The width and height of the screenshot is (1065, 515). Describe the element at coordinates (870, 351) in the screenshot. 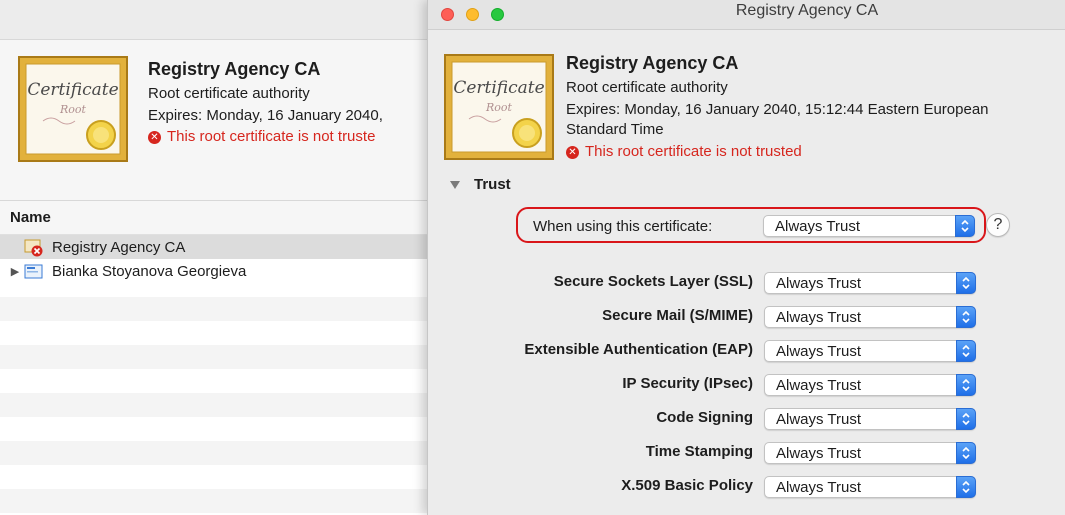

I see `policy-popup-eap: Always Trust` at that location.